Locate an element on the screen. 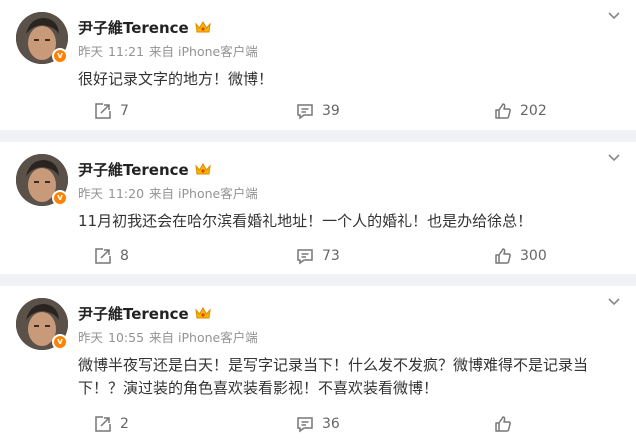 Image resolution: width=636 pixels, height=442 pixels. like-count: 202 is located at coordinates (533, 111).